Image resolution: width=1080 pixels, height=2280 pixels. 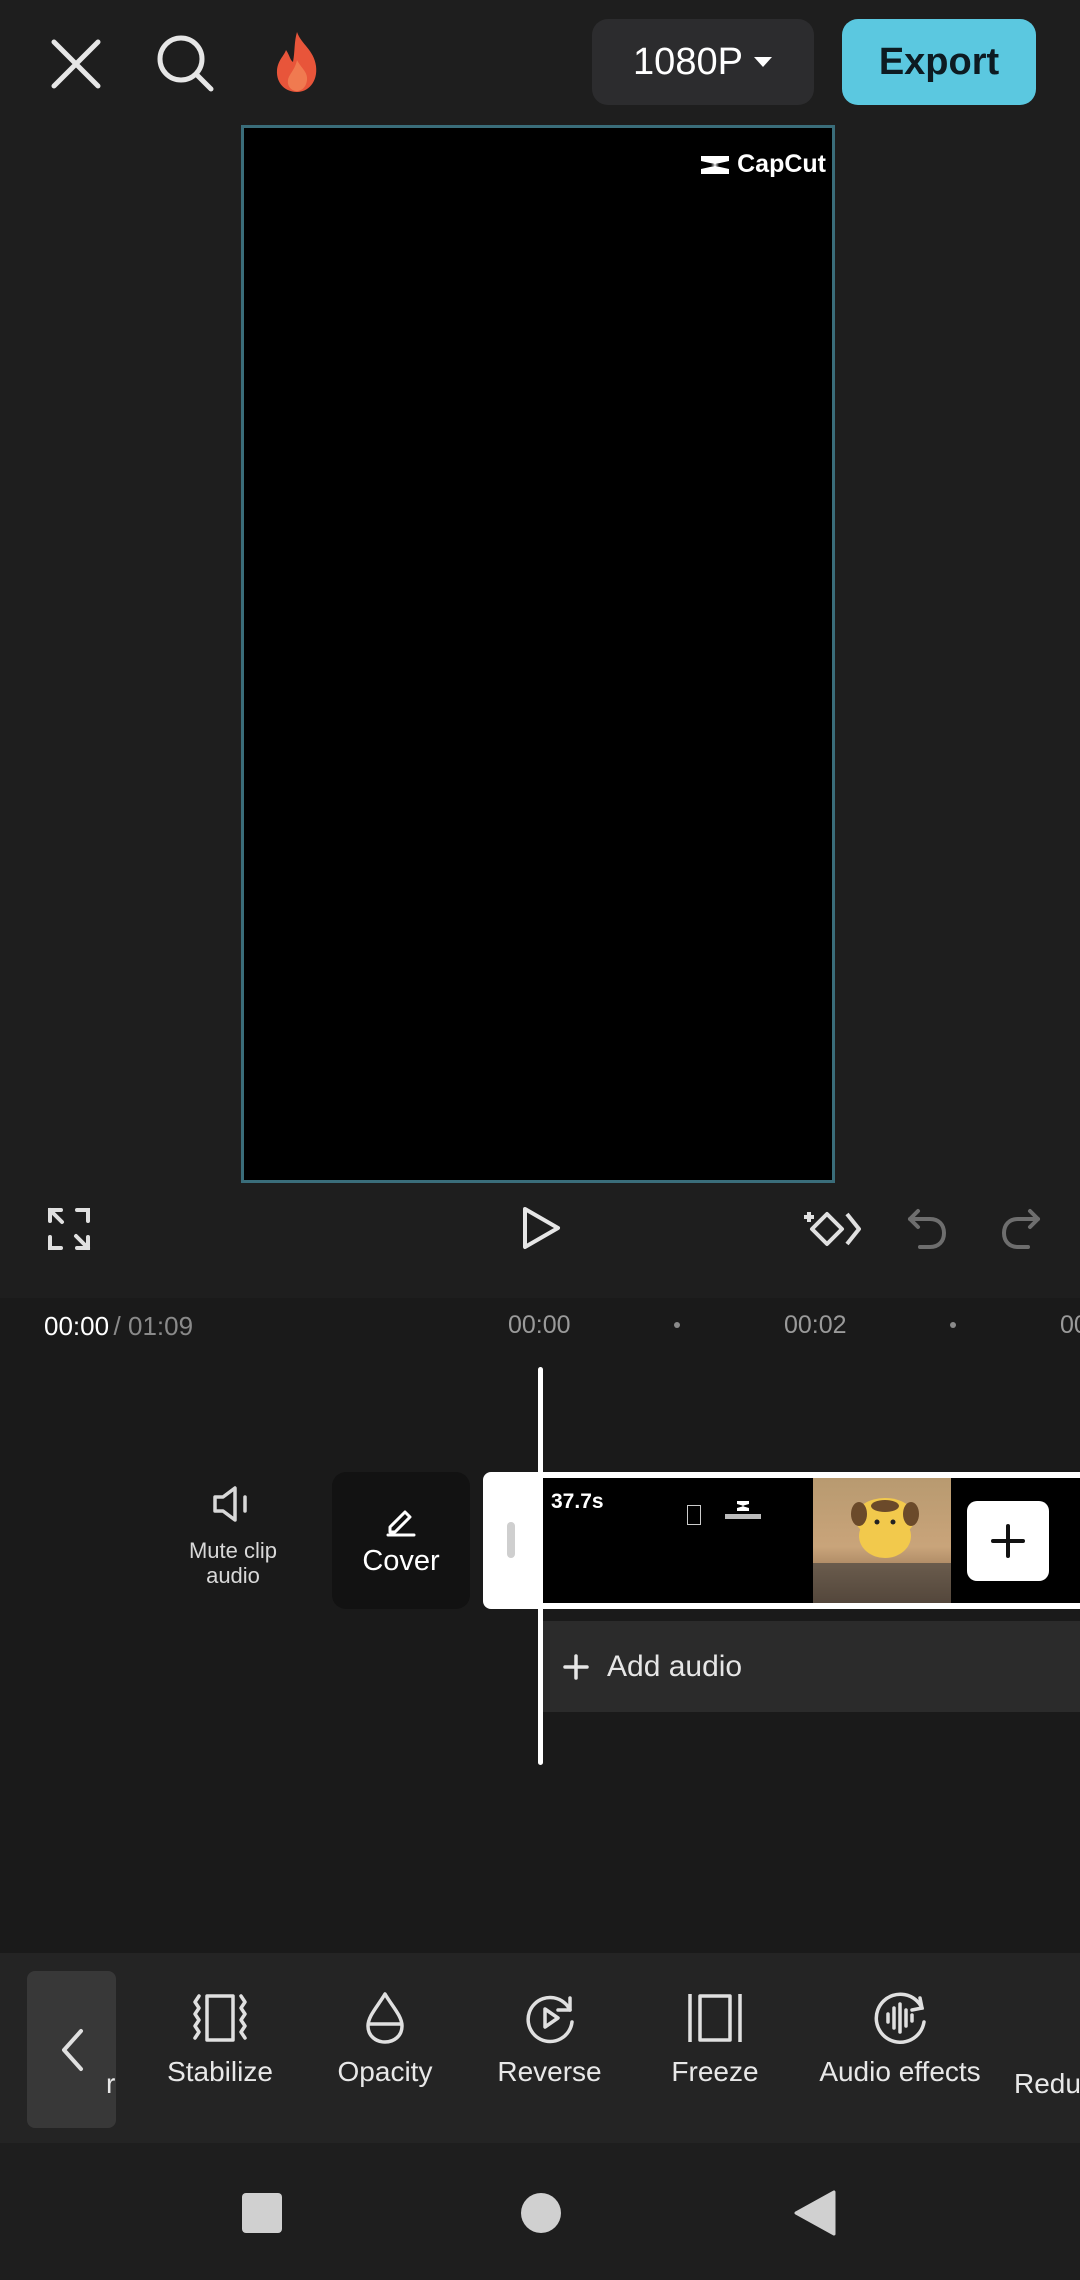 I want to click on time-readout: 00:00 / 01:09, so click(x=118, y=1326).